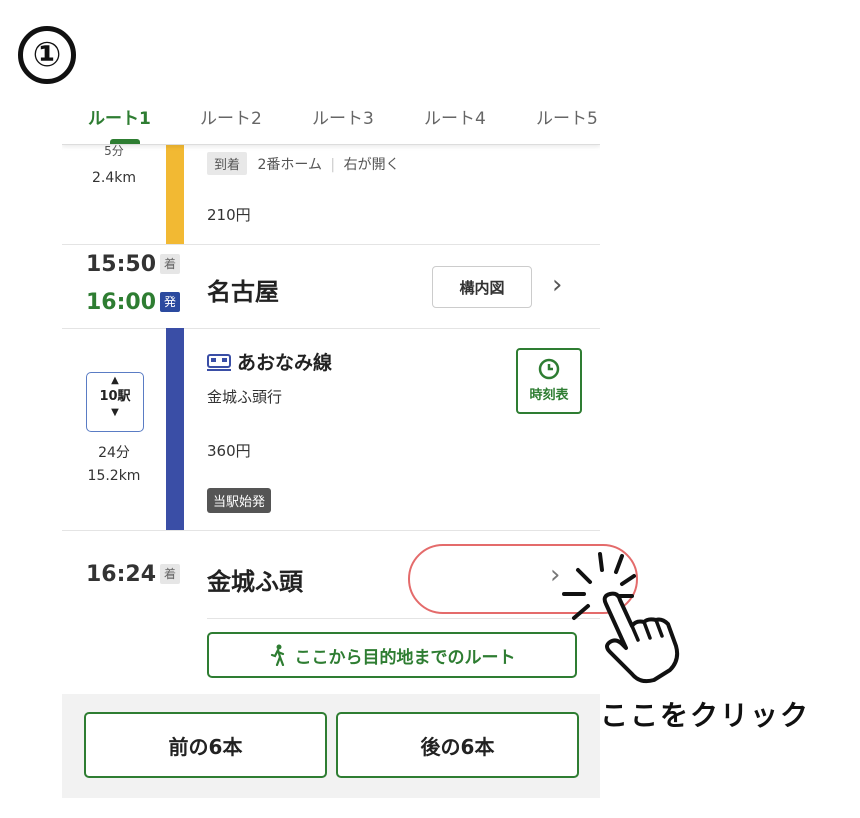 The height and width of the screenshot is (818, 860). What do you see at coordinates (133, 302) in the screenshot?
I see `nagoya-depart-time: 16:00 発` at bounding box center [133, 302].